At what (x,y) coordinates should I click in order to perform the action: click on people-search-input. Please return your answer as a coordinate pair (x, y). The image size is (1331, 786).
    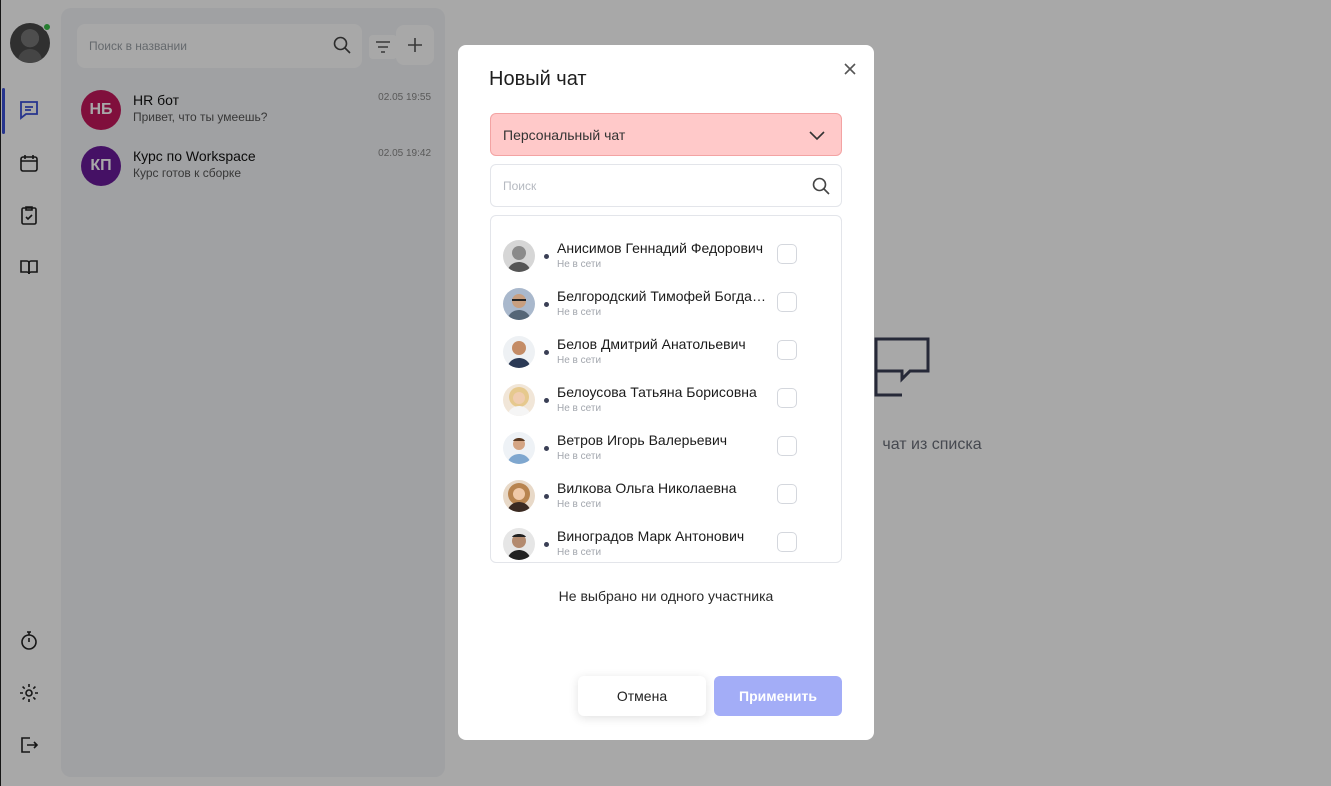
    Looking at the image, I should click on (653, 185).